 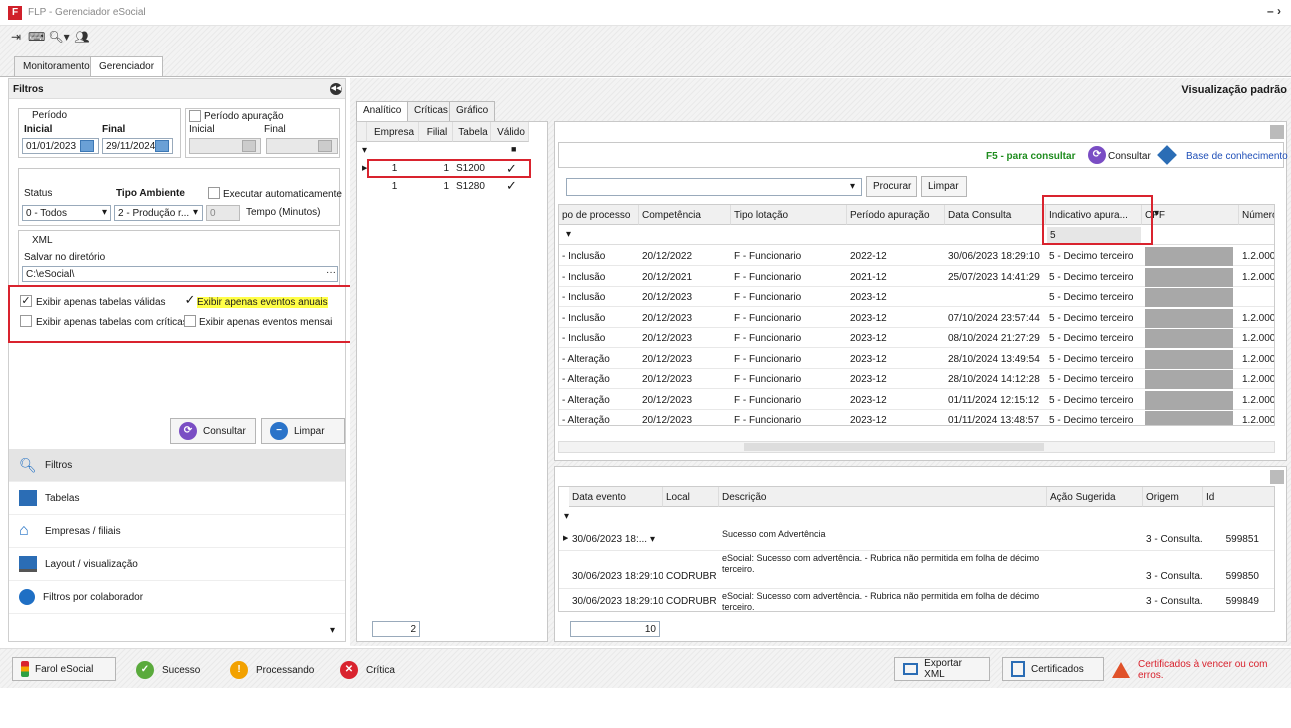 I want to click on nav-filtros: 🔍︎ Filtros, so click(x=177, y=465).